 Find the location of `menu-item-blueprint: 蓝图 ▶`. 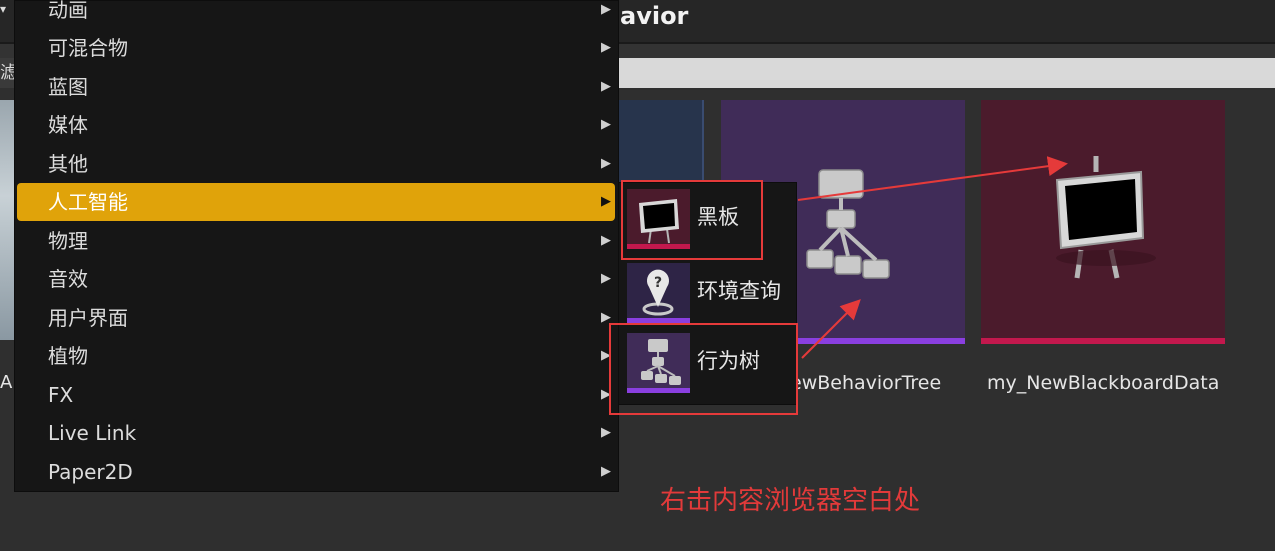

menu-item-blueprint: 蓝图 ▶ is located at coordinates (316, 87).